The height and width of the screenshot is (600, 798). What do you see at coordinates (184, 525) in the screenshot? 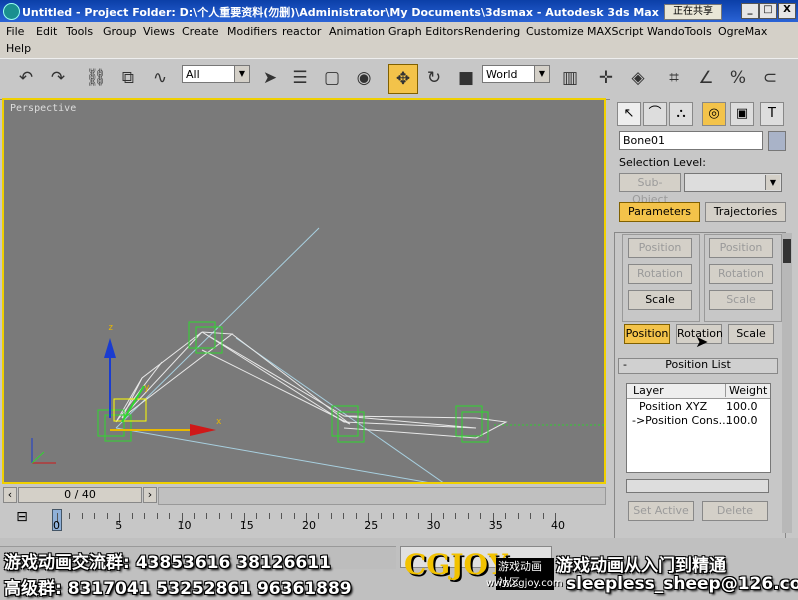
I see `ruler-label: 10` at bounding box center [184, 525].